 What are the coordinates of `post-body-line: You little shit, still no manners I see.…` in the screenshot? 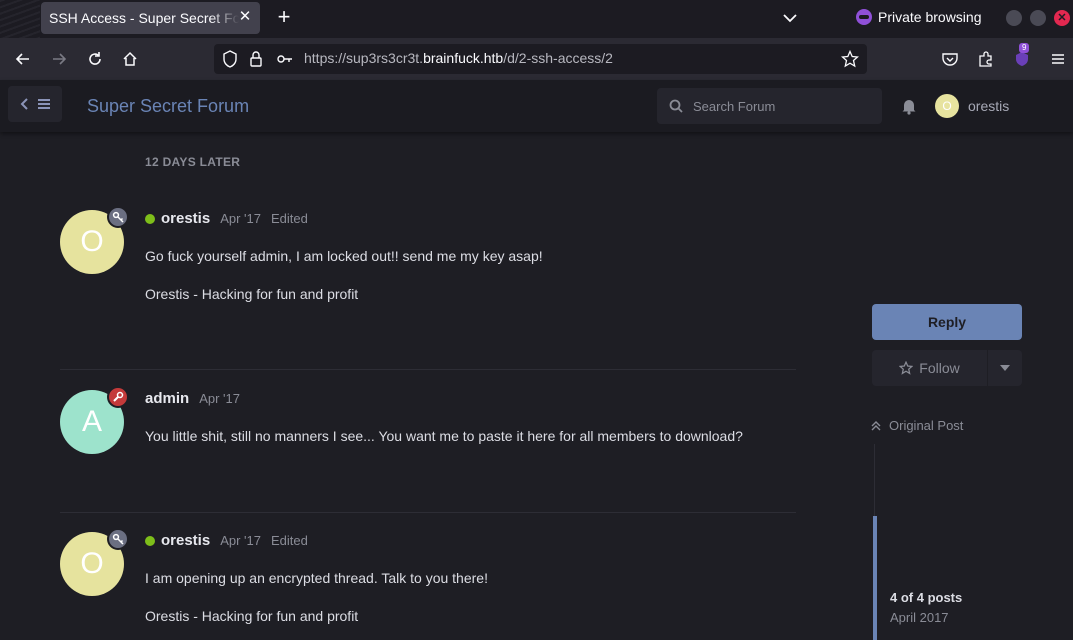 It's located at (444, 436).